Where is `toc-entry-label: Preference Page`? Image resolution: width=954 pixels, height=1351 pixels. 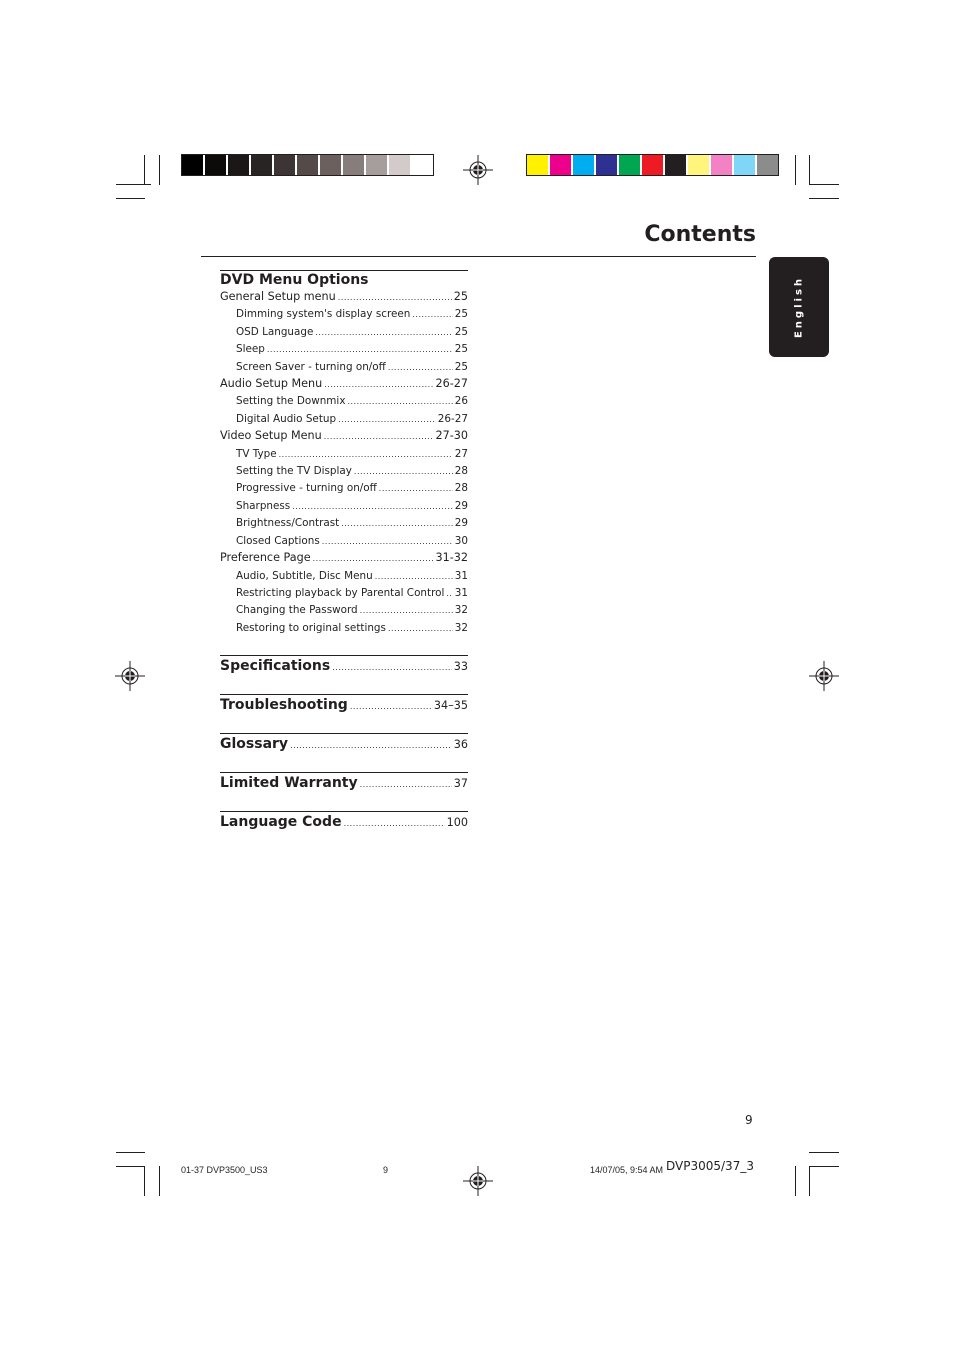 toc-entry-label: Preference Page is located at coordinates (265, 558).